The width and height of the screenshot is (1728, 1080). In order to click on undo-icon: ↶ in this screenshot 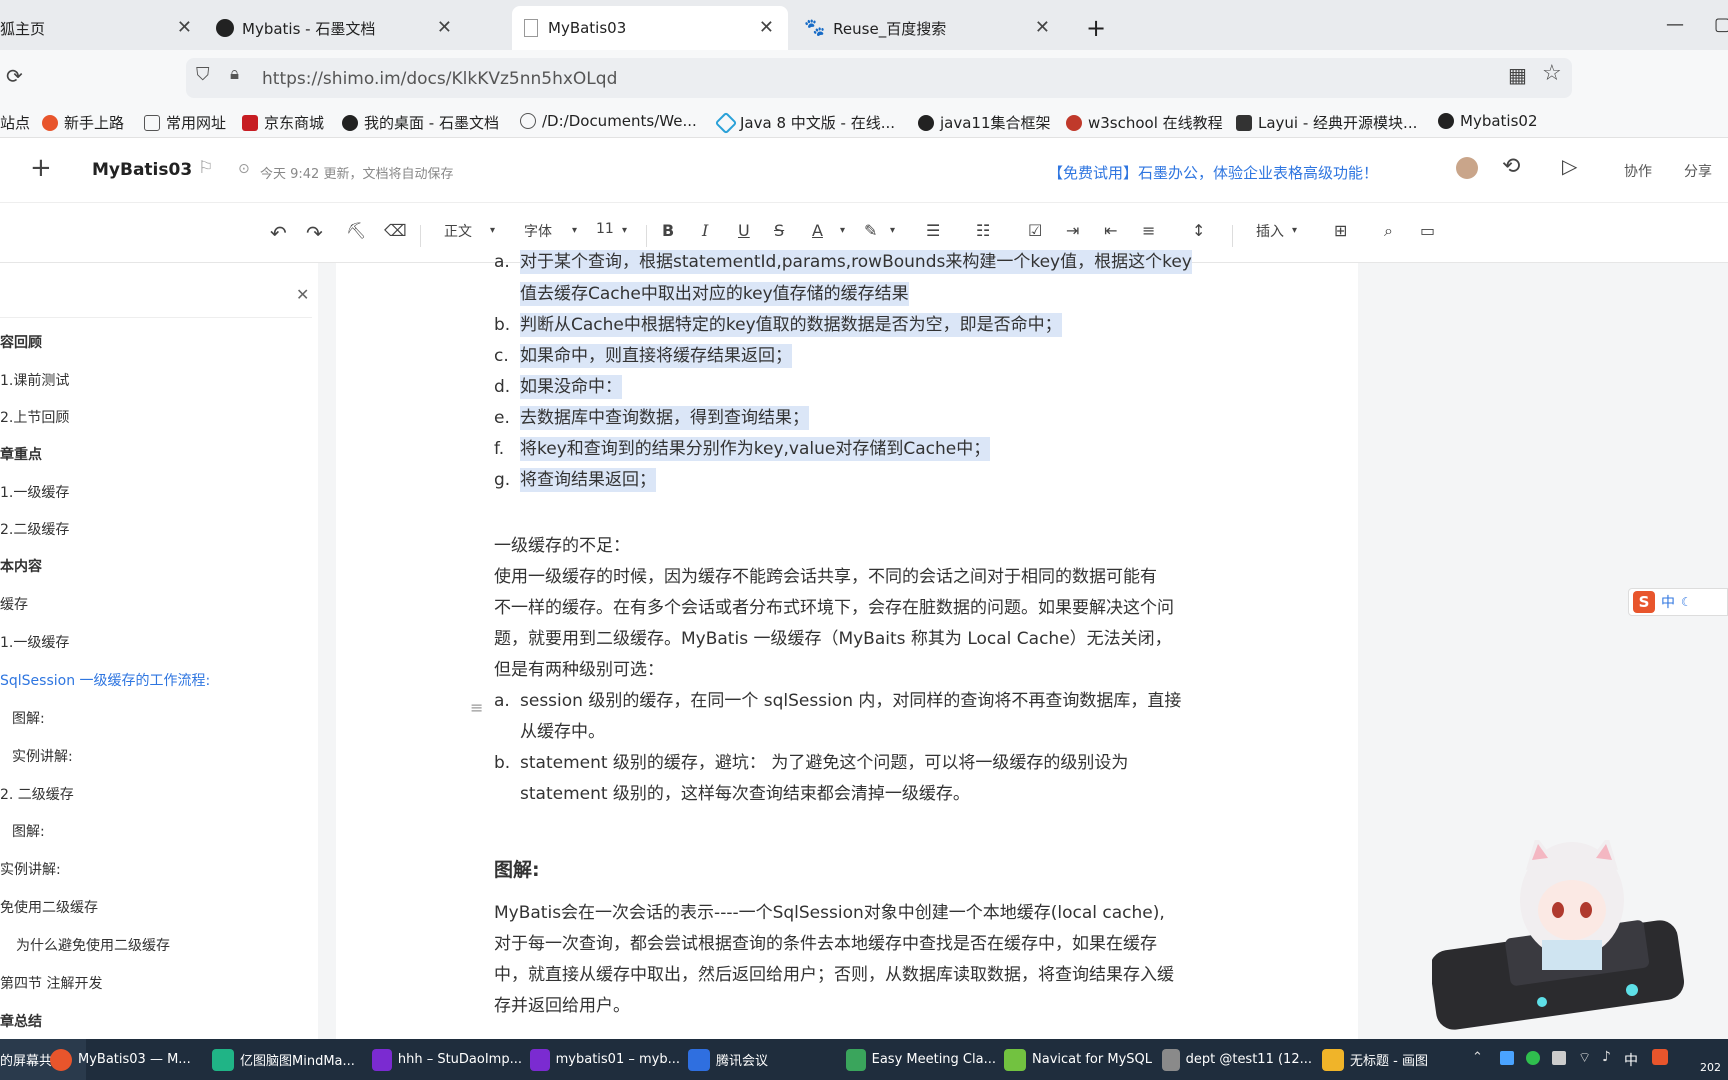, I will do `click(278, 233)`.